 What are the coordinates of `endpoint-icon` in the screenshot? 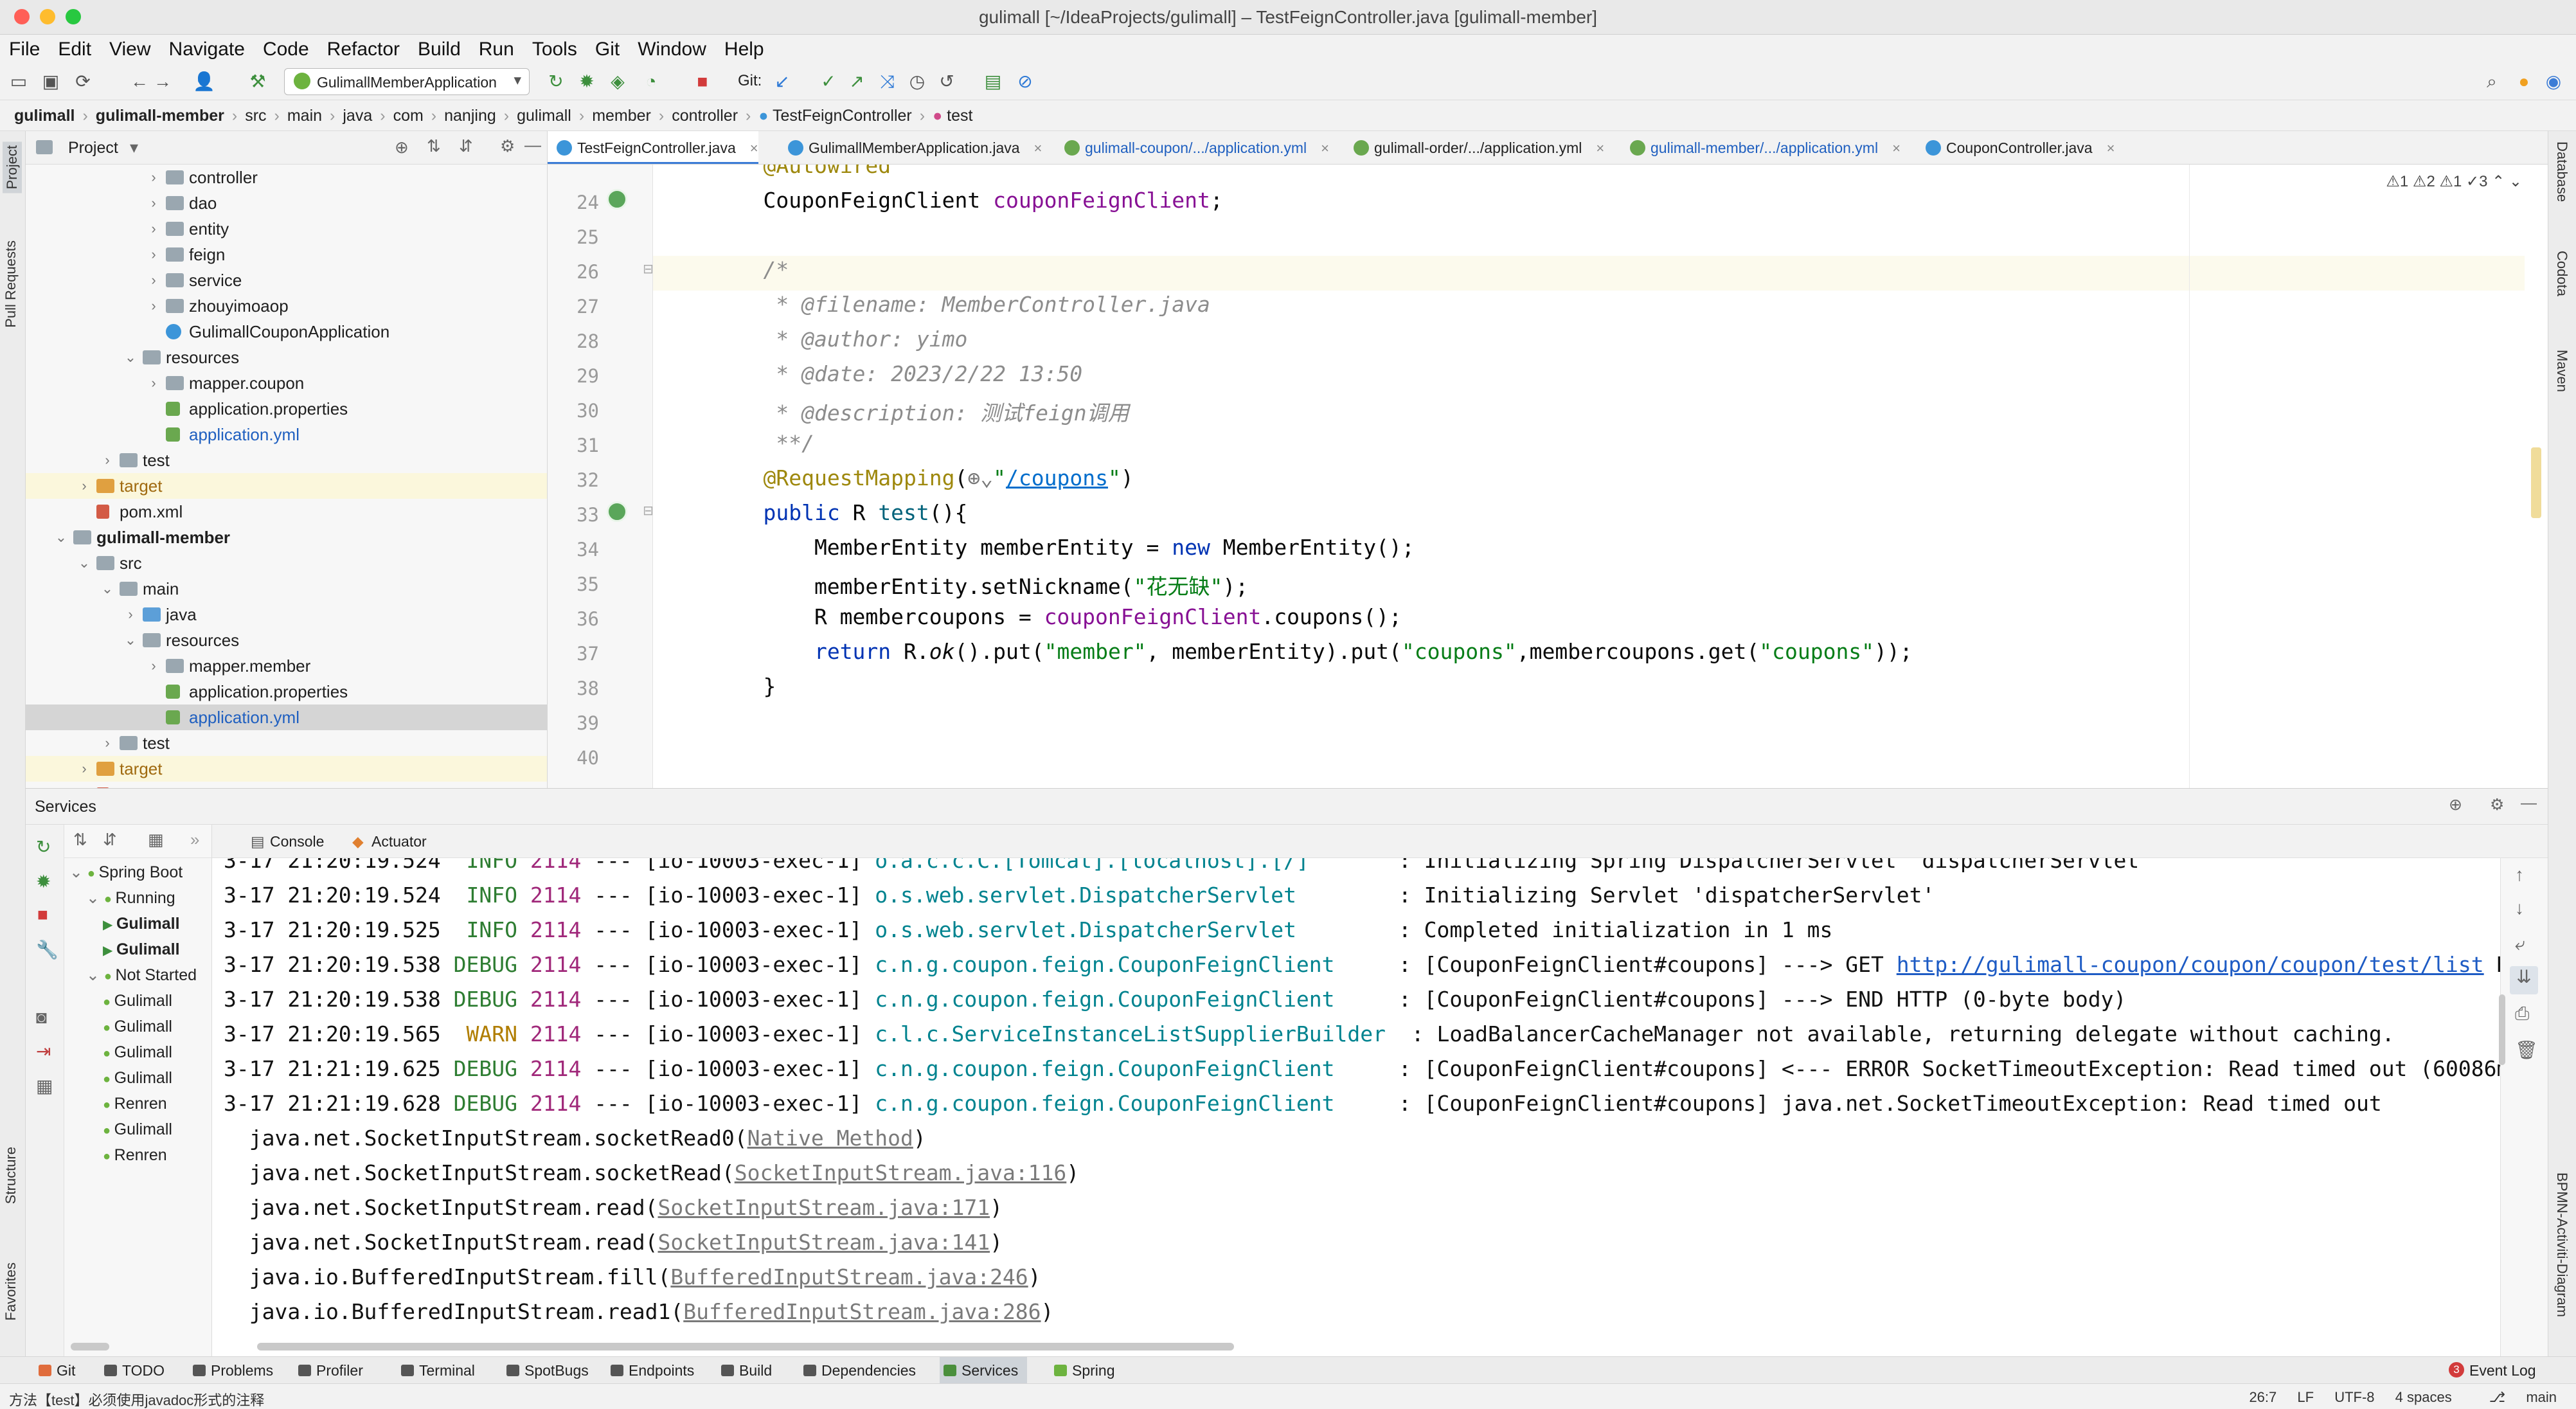 It's located at (617, 511).